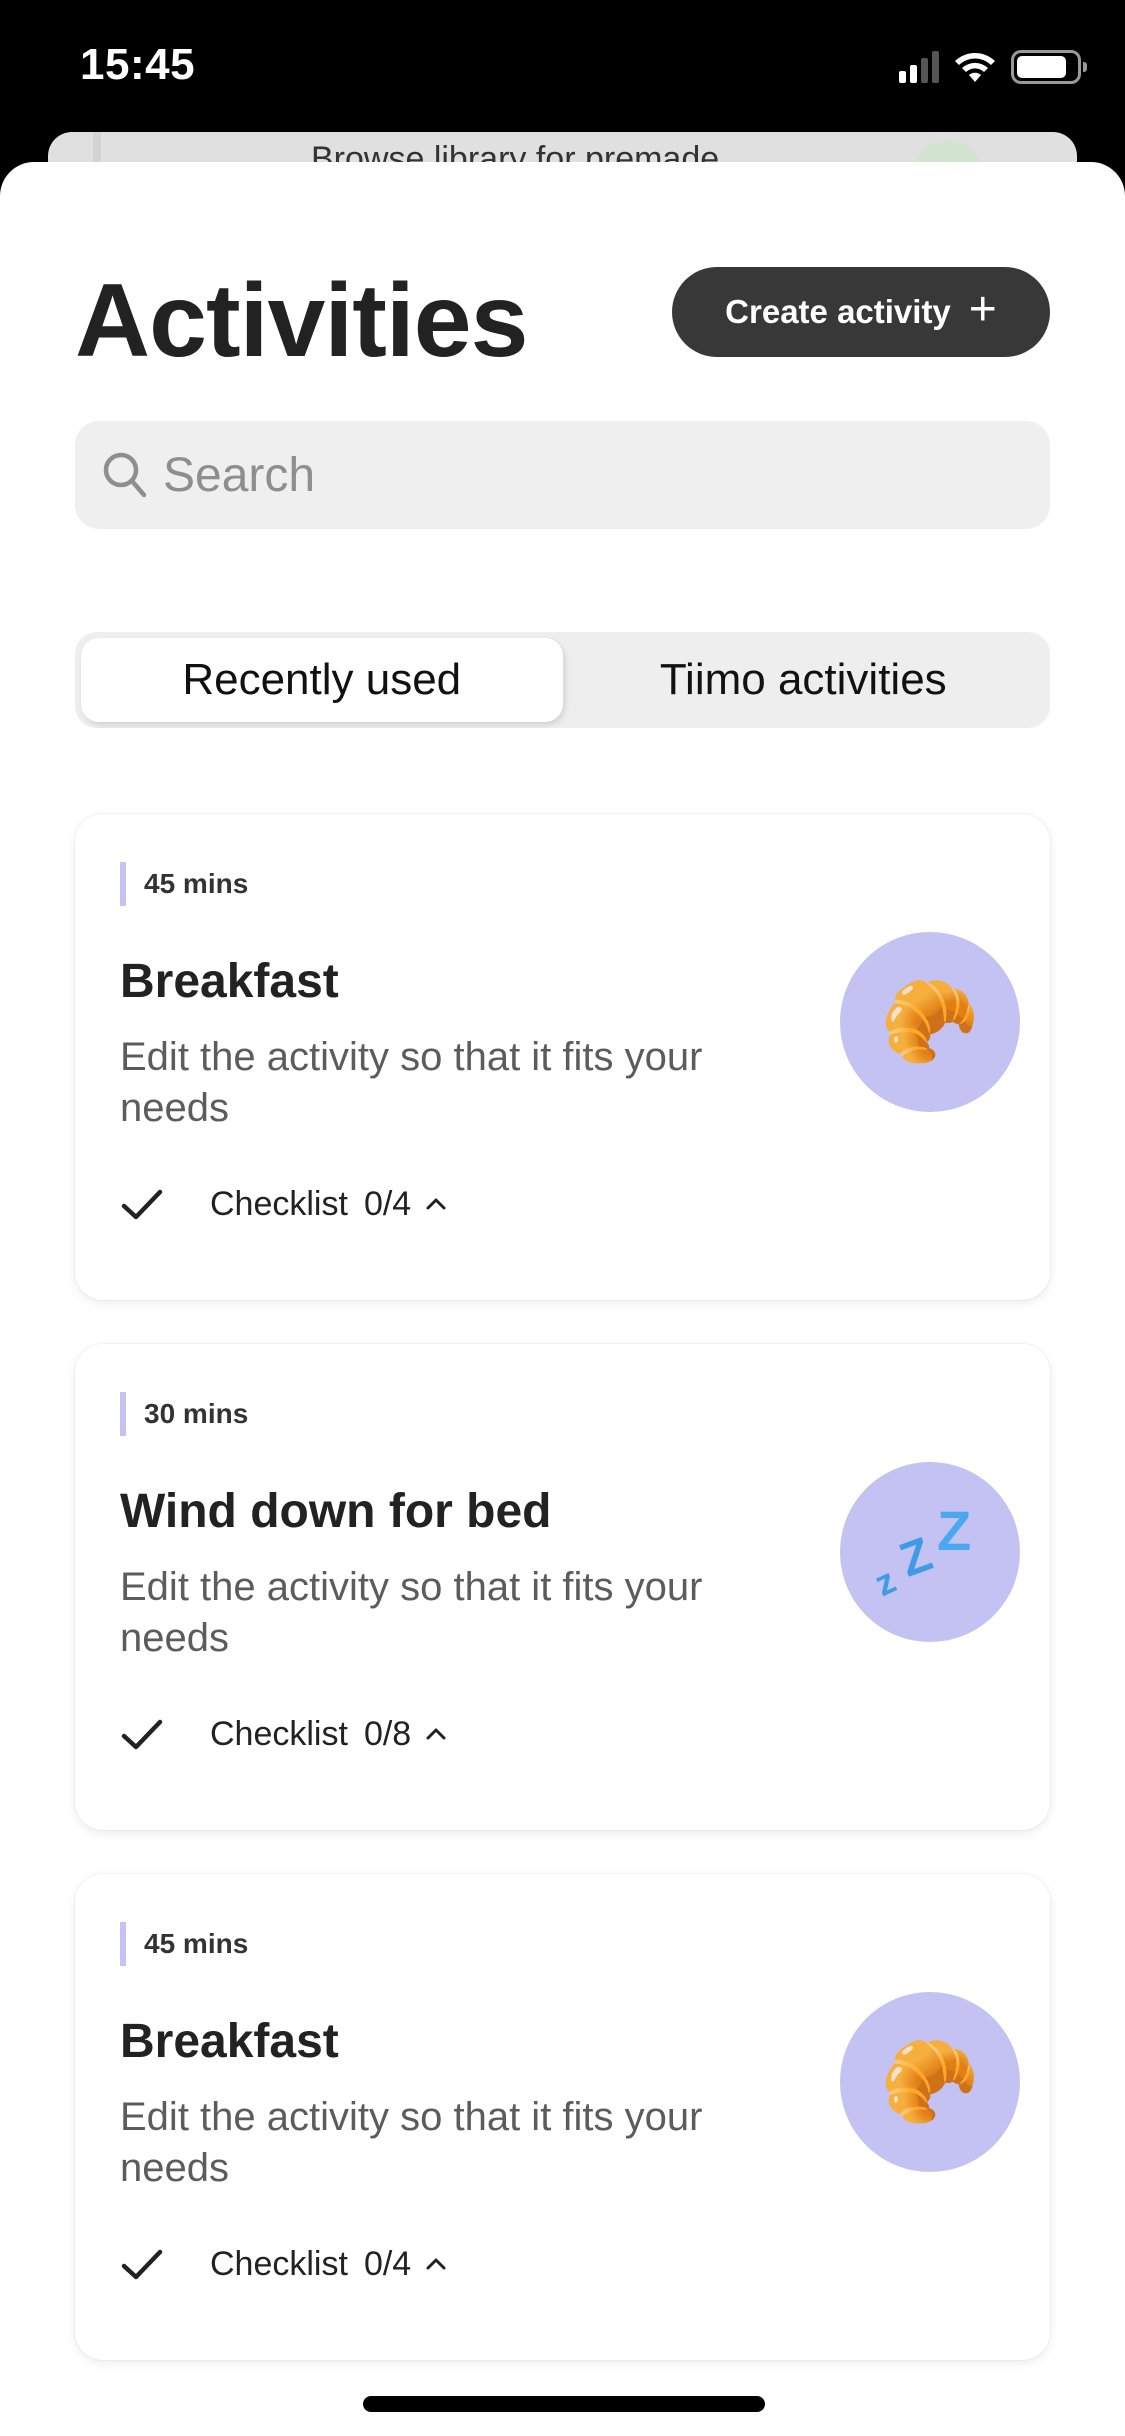 This screenshot has height=2436, width=1125. Describe the element at coordinates (562, 65) in the screenshot. I see `status-bar: 15:45` at that location.